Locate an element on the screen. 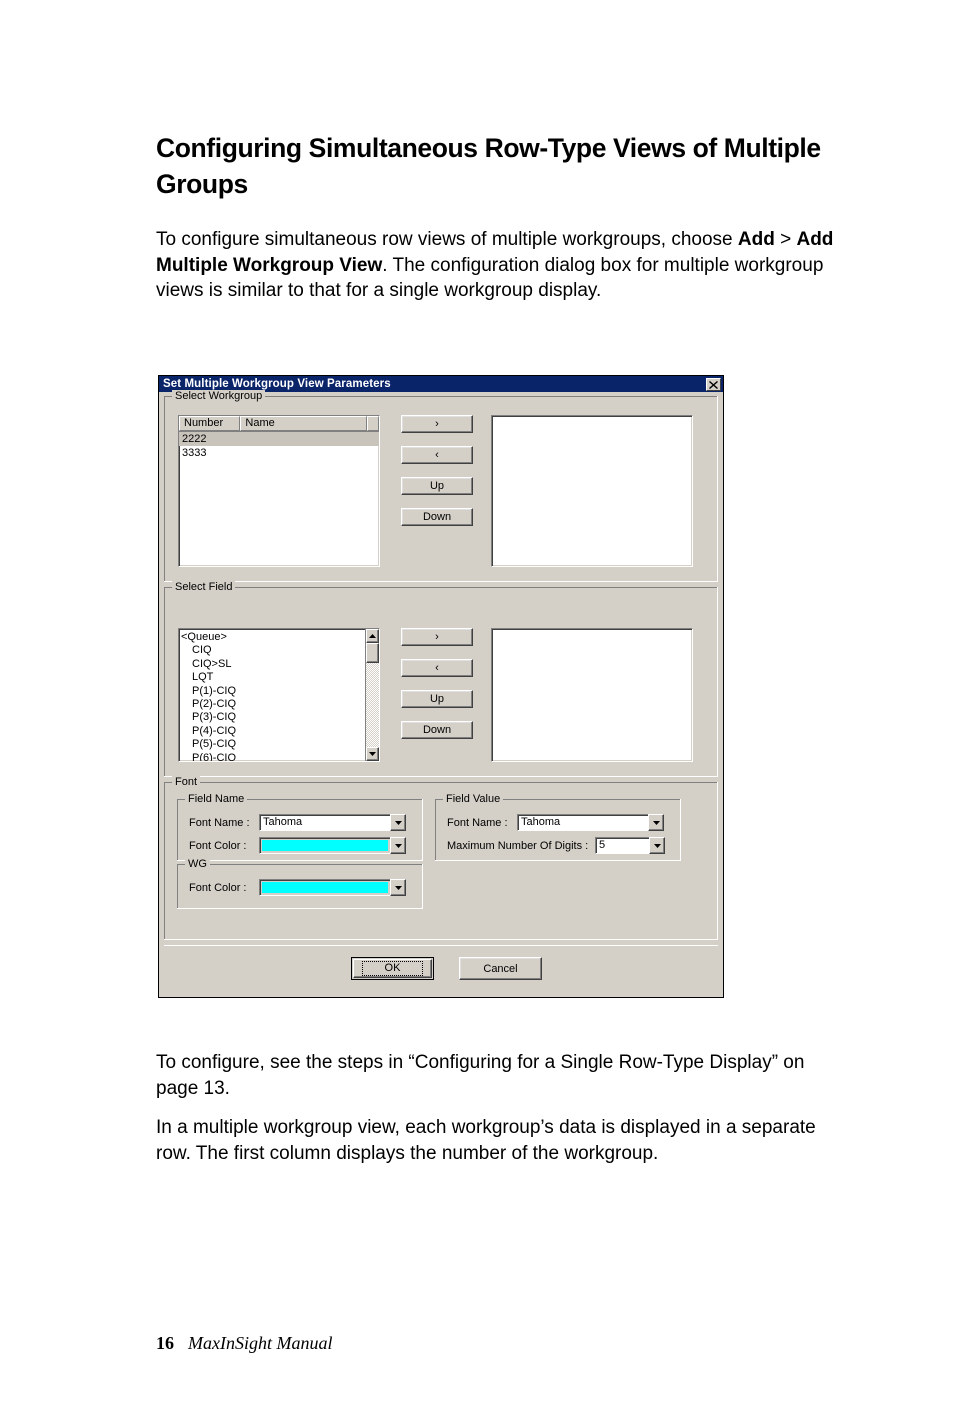 The width and height of the screenshot is (954, 1411). list-item: P(4)-CIQ is located at coordinates (273, 731).